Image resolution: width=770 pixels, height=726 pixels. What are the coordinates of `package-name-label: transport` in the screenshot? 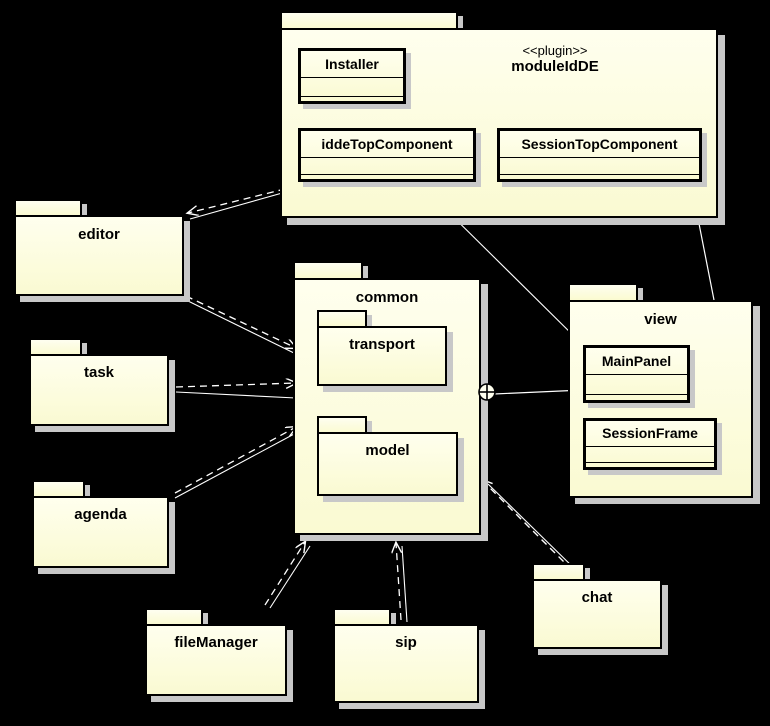 It's located at (382, 344).